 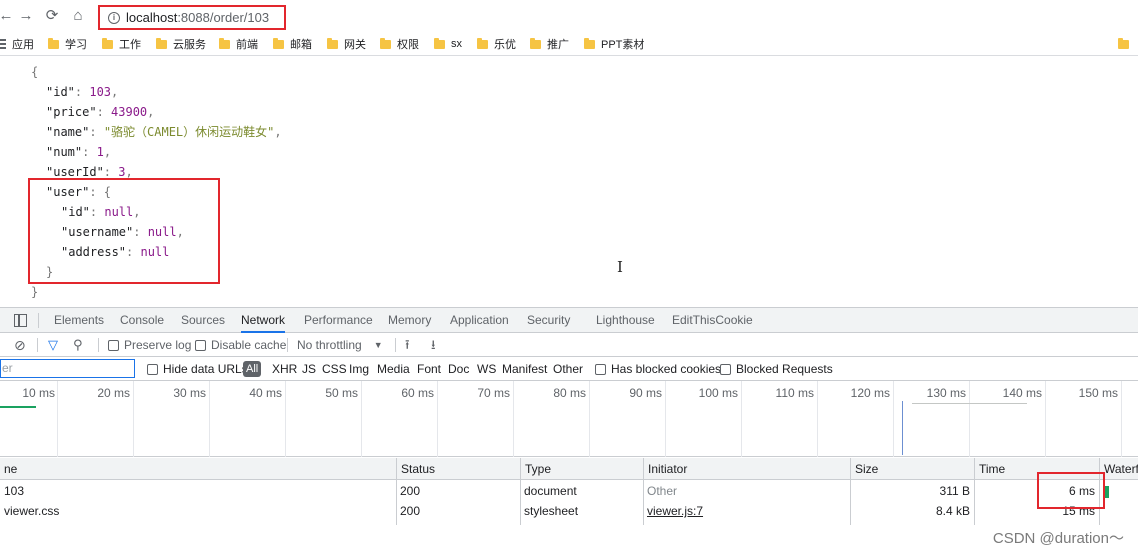 What do you see at coordinates (673, 511) in the screenshot?
I see `request-initiator-link: viewer.js:7` at bounding box center [673, 511].